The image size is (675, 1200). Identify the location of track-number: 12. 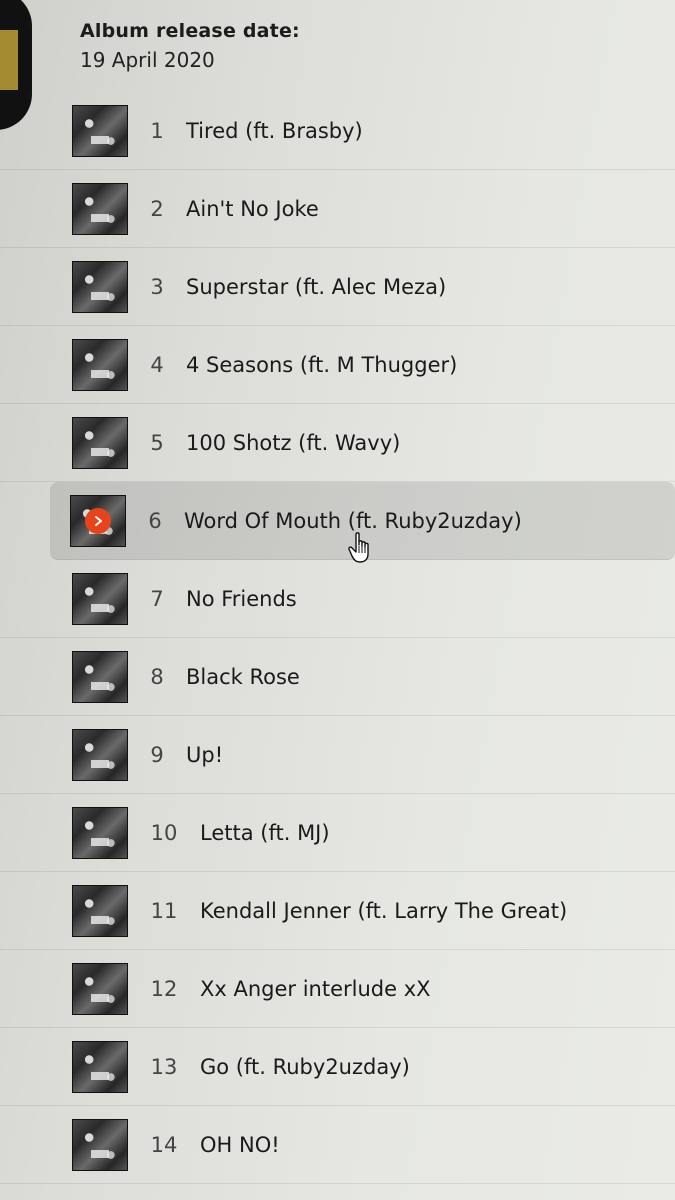
(164, 988).